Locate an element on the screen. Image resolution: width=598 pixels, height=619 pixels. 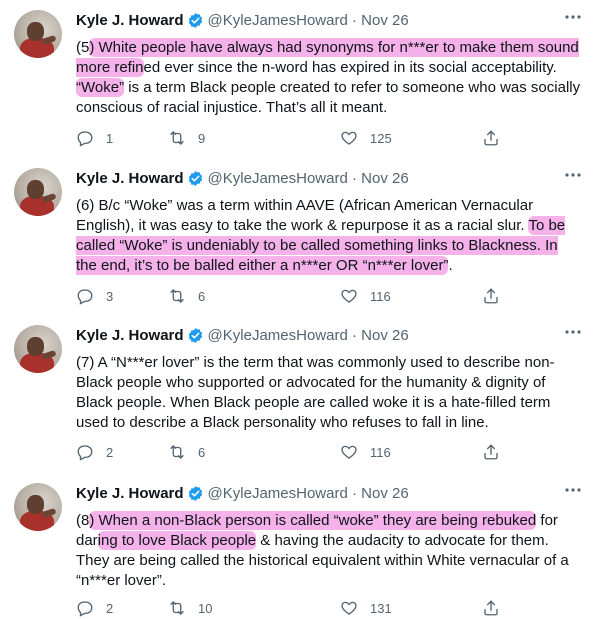
highlighted-text: ing to love Black people is located at coordinates (177, 540).